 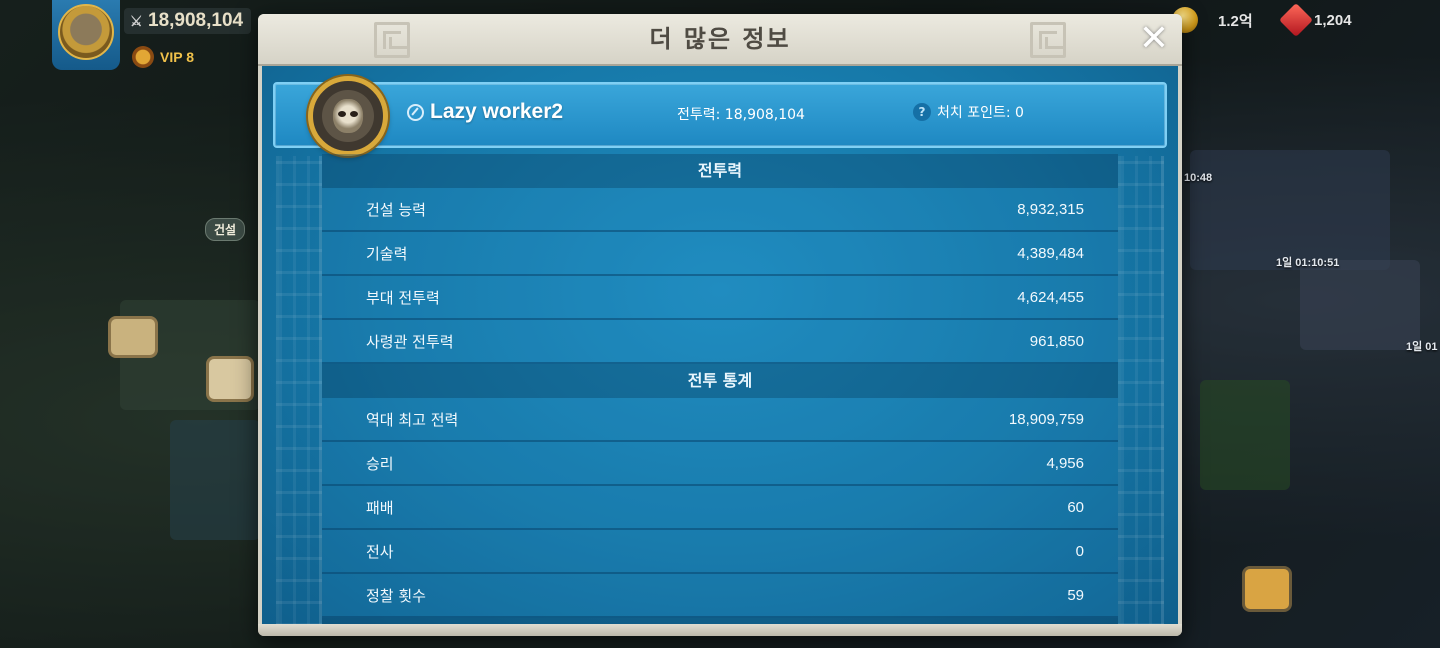 What do you see at coordinates (720, 596) in the screenshot?
I see `stat-row: 정찰 횟수 59` at bounding box center [720, 596].